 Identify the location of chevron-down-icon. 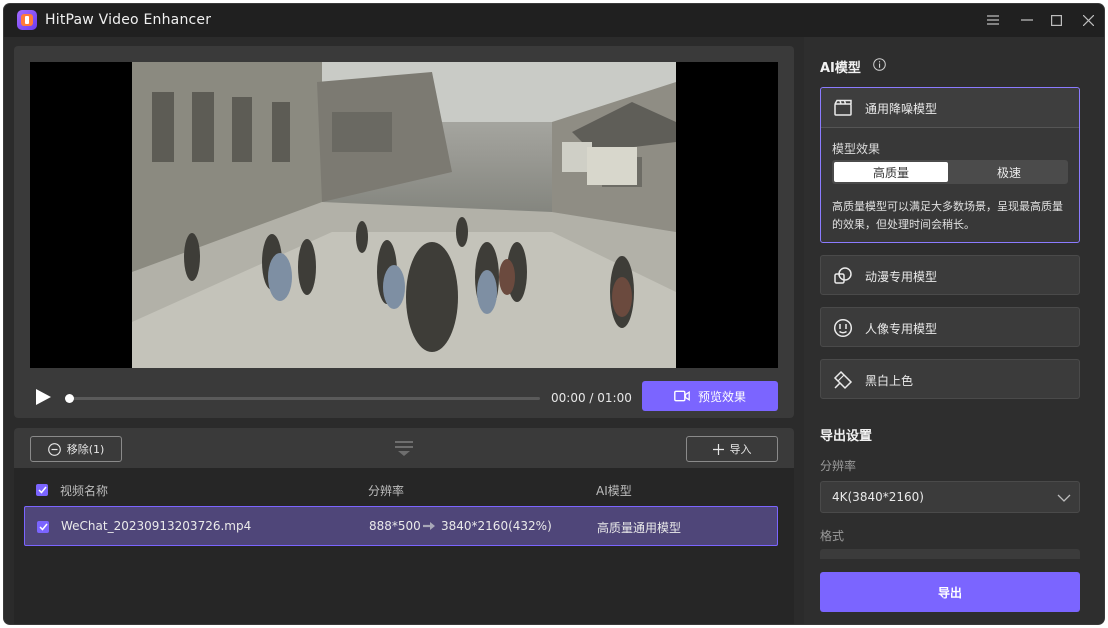
(1064, 497).